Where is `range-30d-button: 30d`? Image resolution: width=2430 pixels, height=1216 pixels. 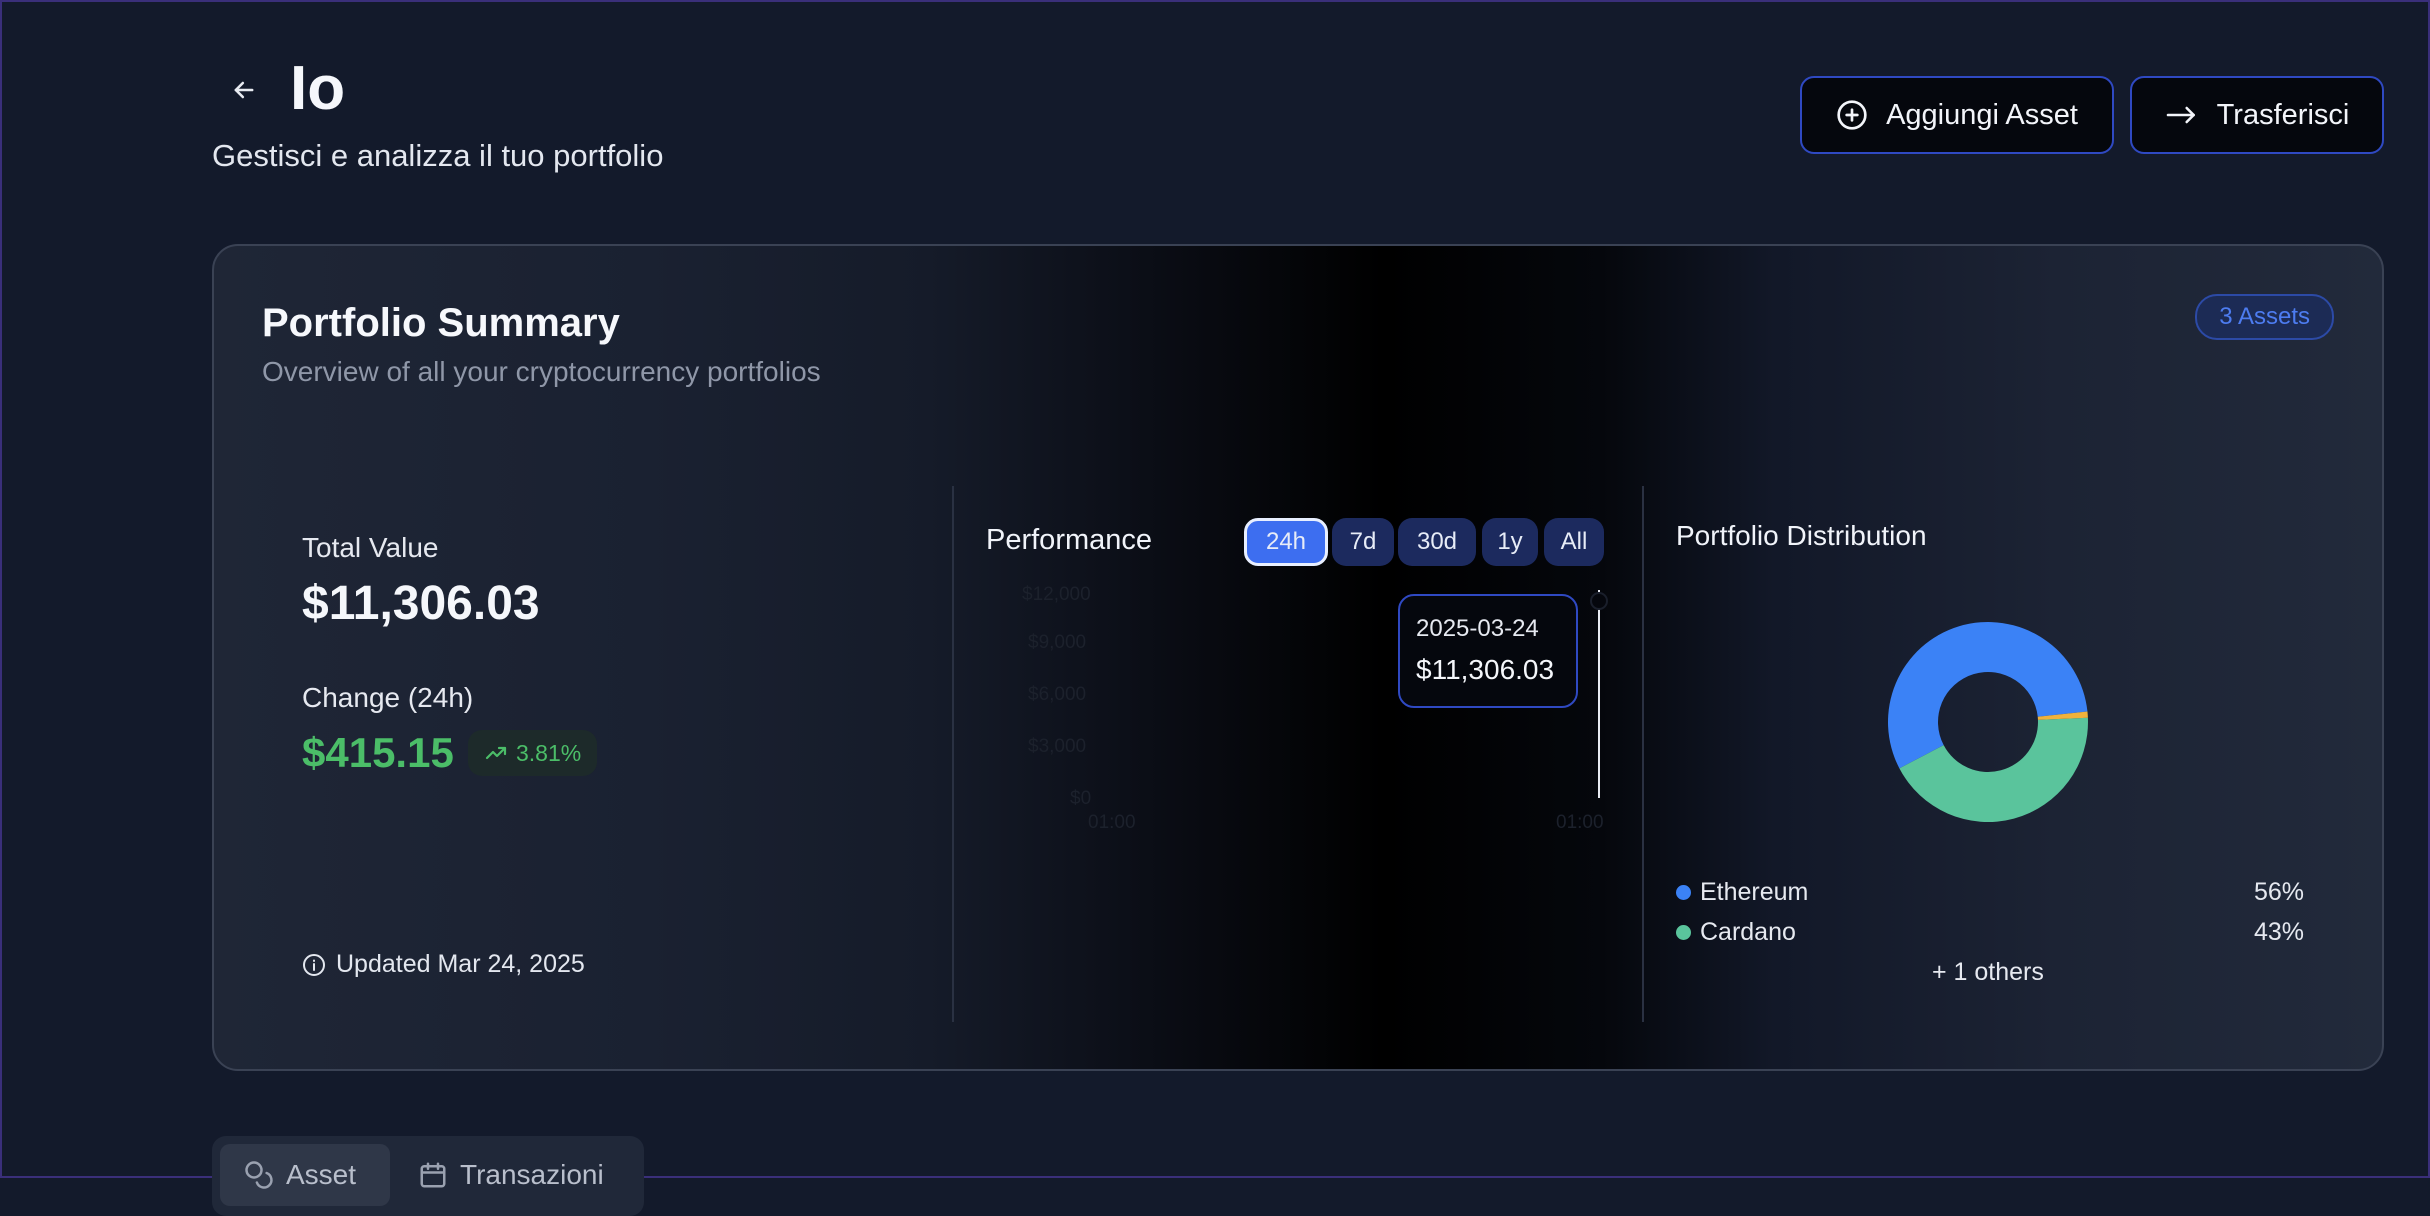
range-30d-button: 30d is located at coordinates (1437, 542).